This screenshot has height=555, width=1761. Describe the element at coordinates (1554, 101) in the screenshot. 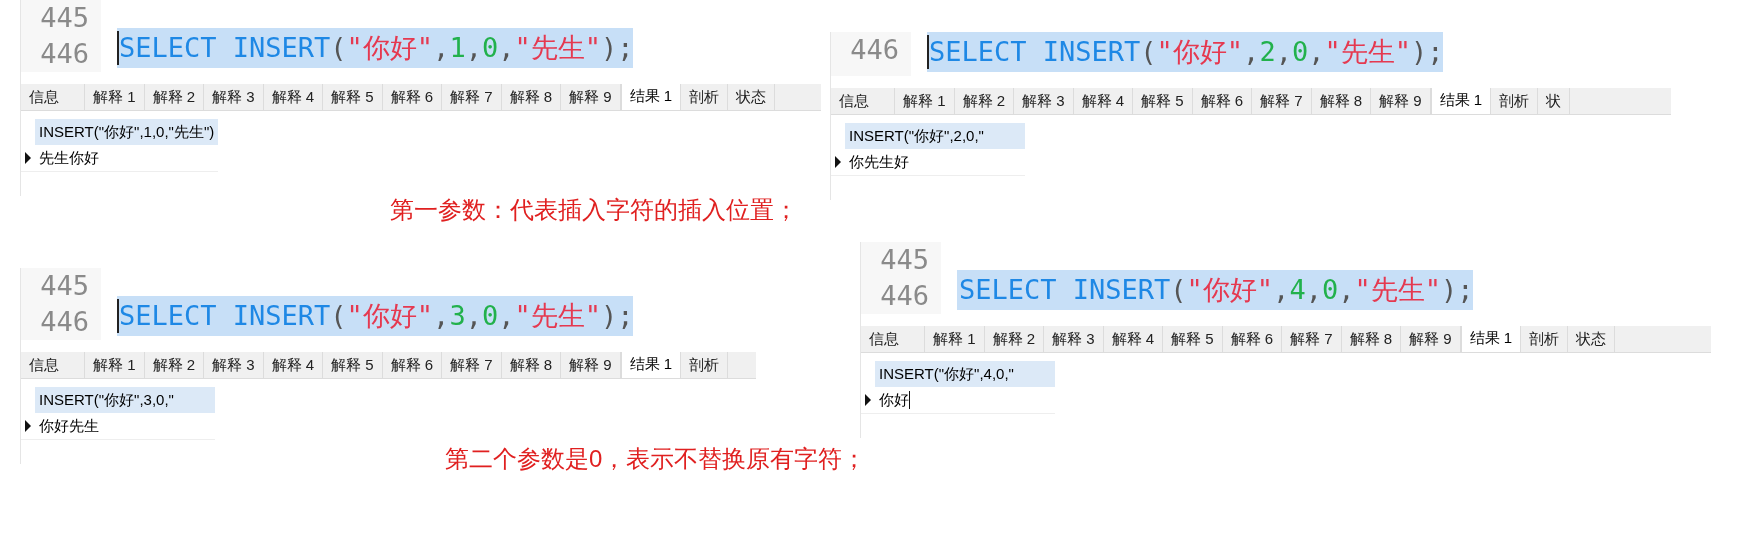

I see `tab: 状` at that location.